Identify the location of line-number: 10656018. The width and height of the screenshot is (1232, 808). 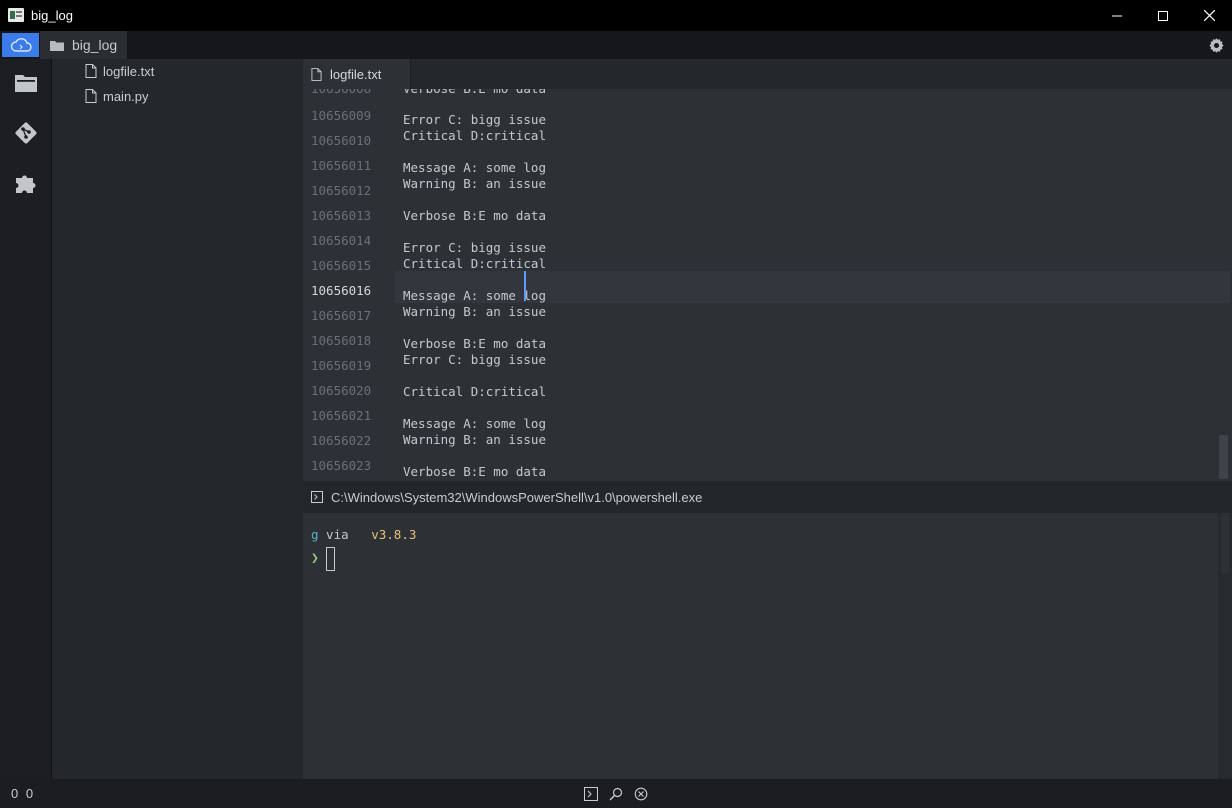
(341, 340).